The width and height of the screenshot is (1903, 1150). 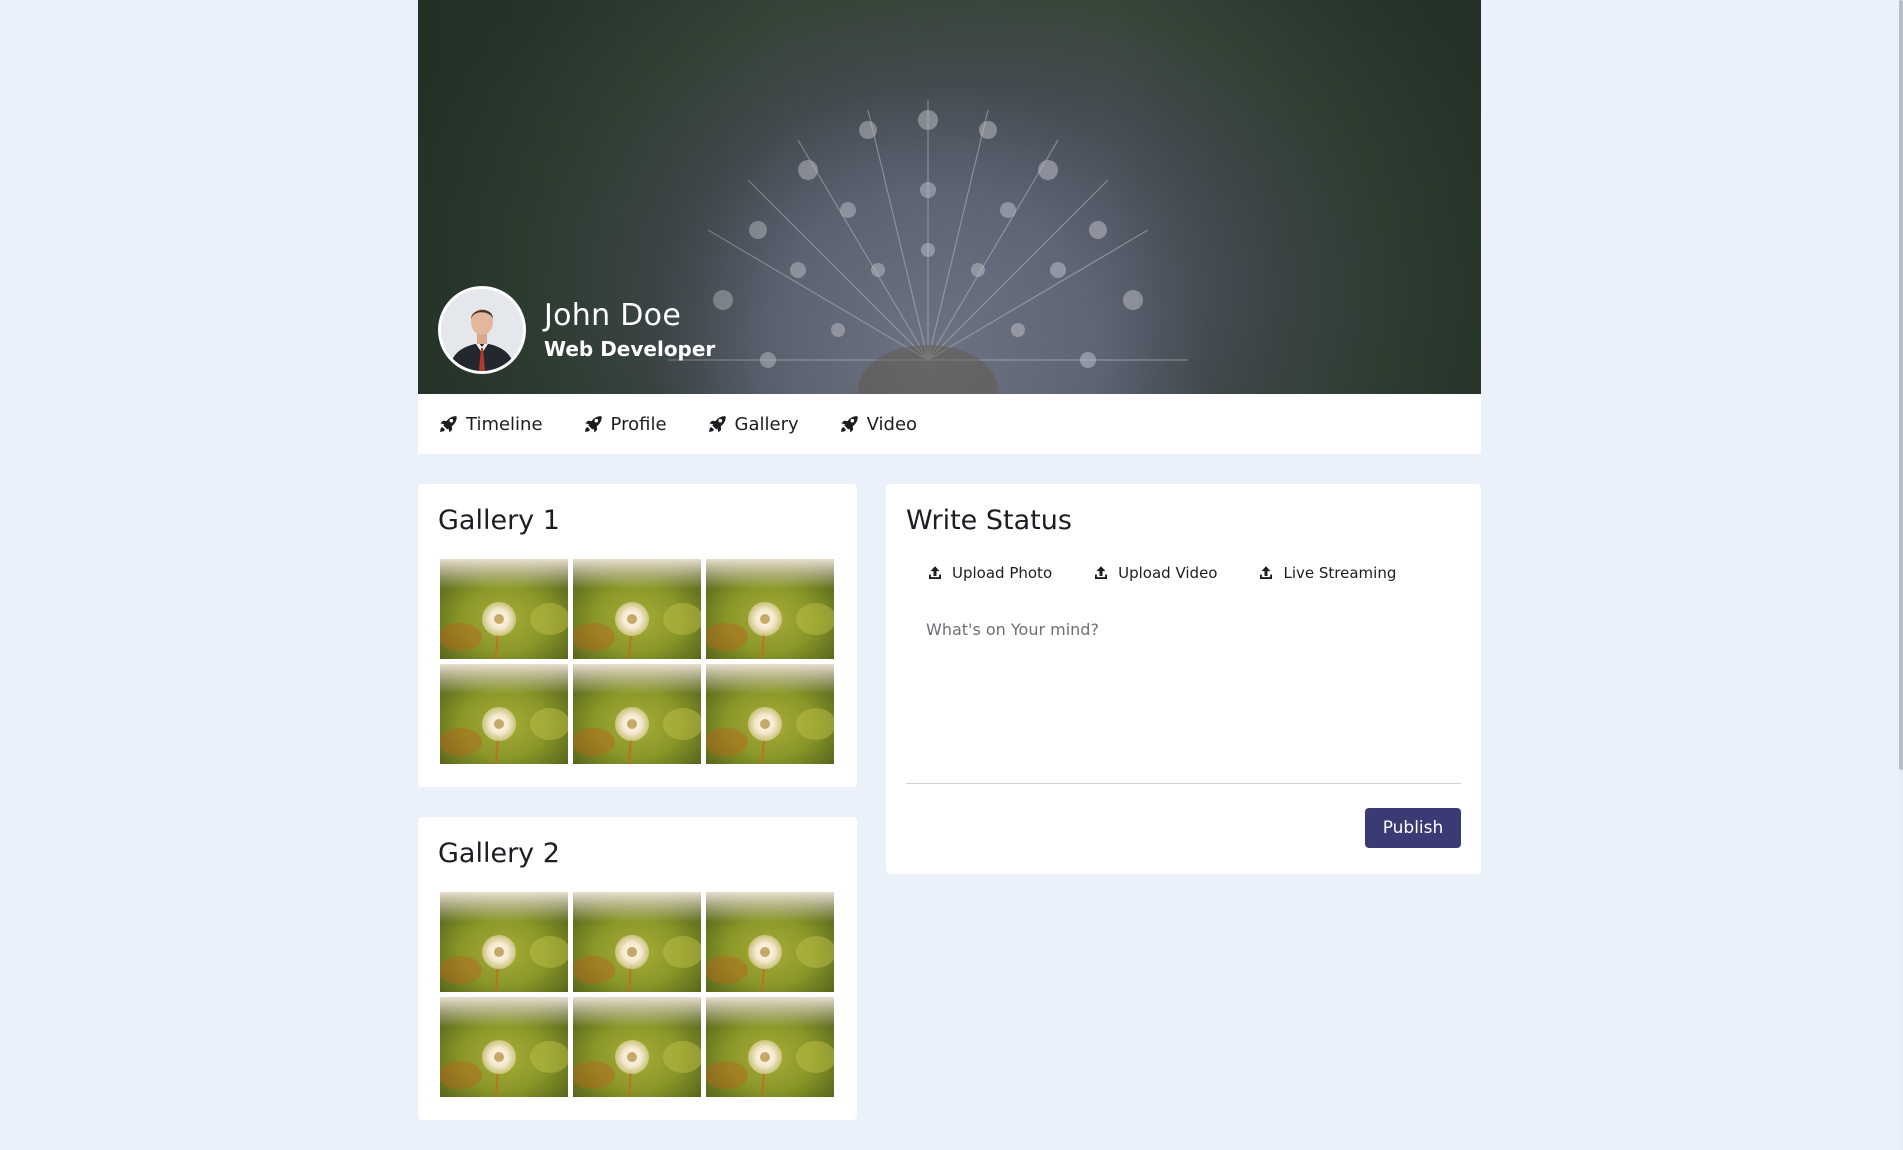 What do you see at coordinates (989, 520) in the screenshot?
I see `status-title: Write Status` at bounding box center [989, 520].